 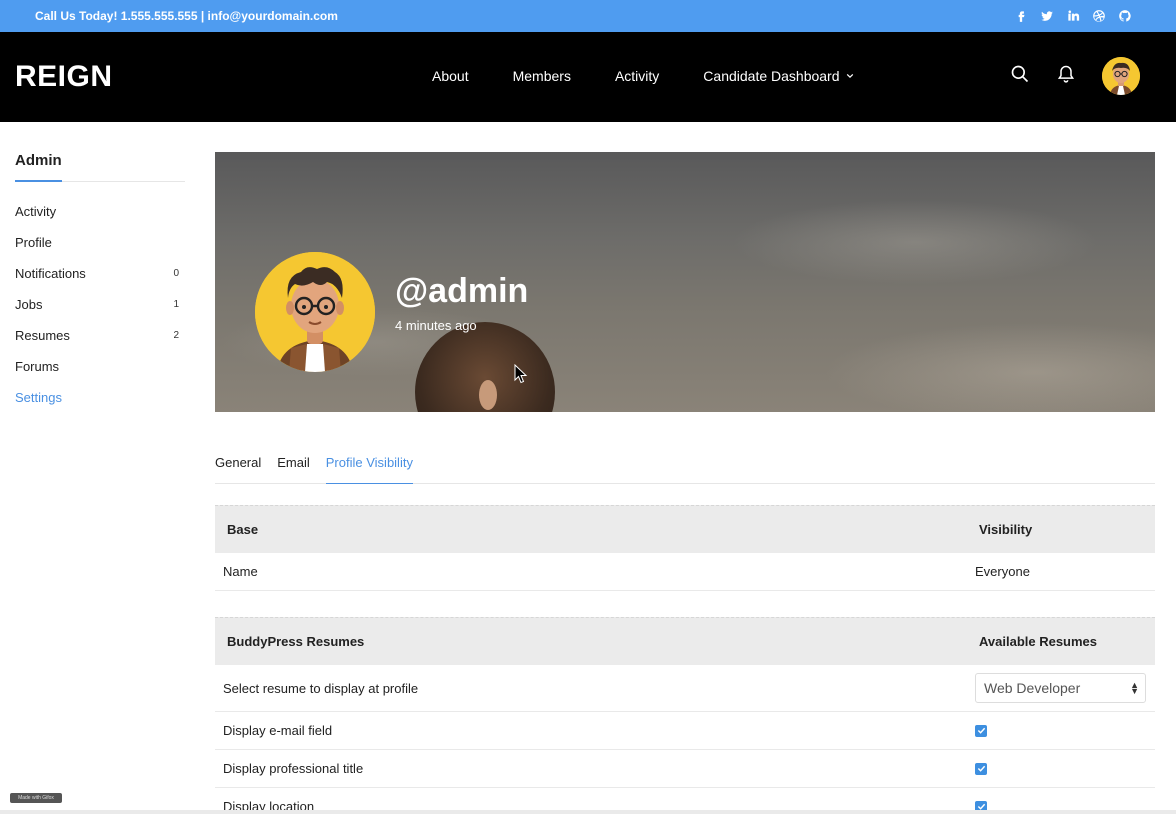 I want to click on table-header: Base Visibility, so click(x=685, y=529).